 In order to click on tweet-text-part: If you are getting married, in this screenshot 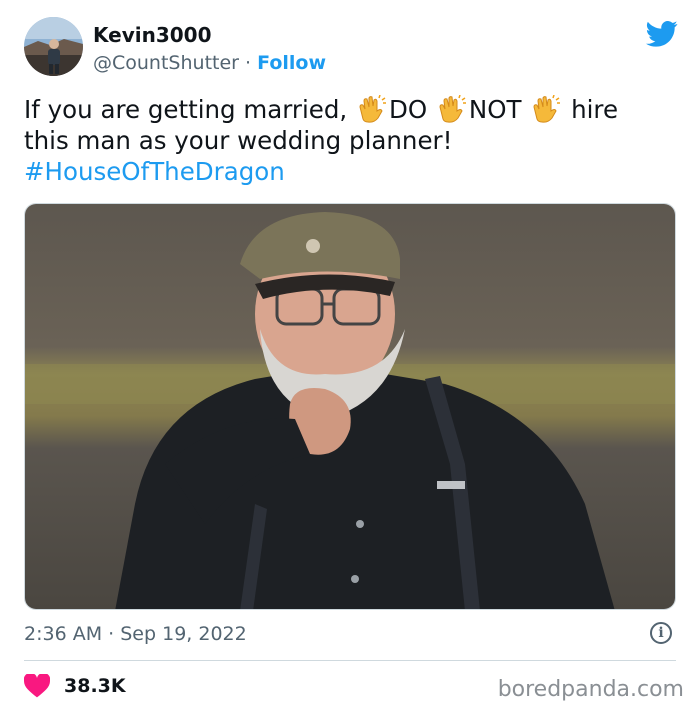, I will do `click(189, 109)`.